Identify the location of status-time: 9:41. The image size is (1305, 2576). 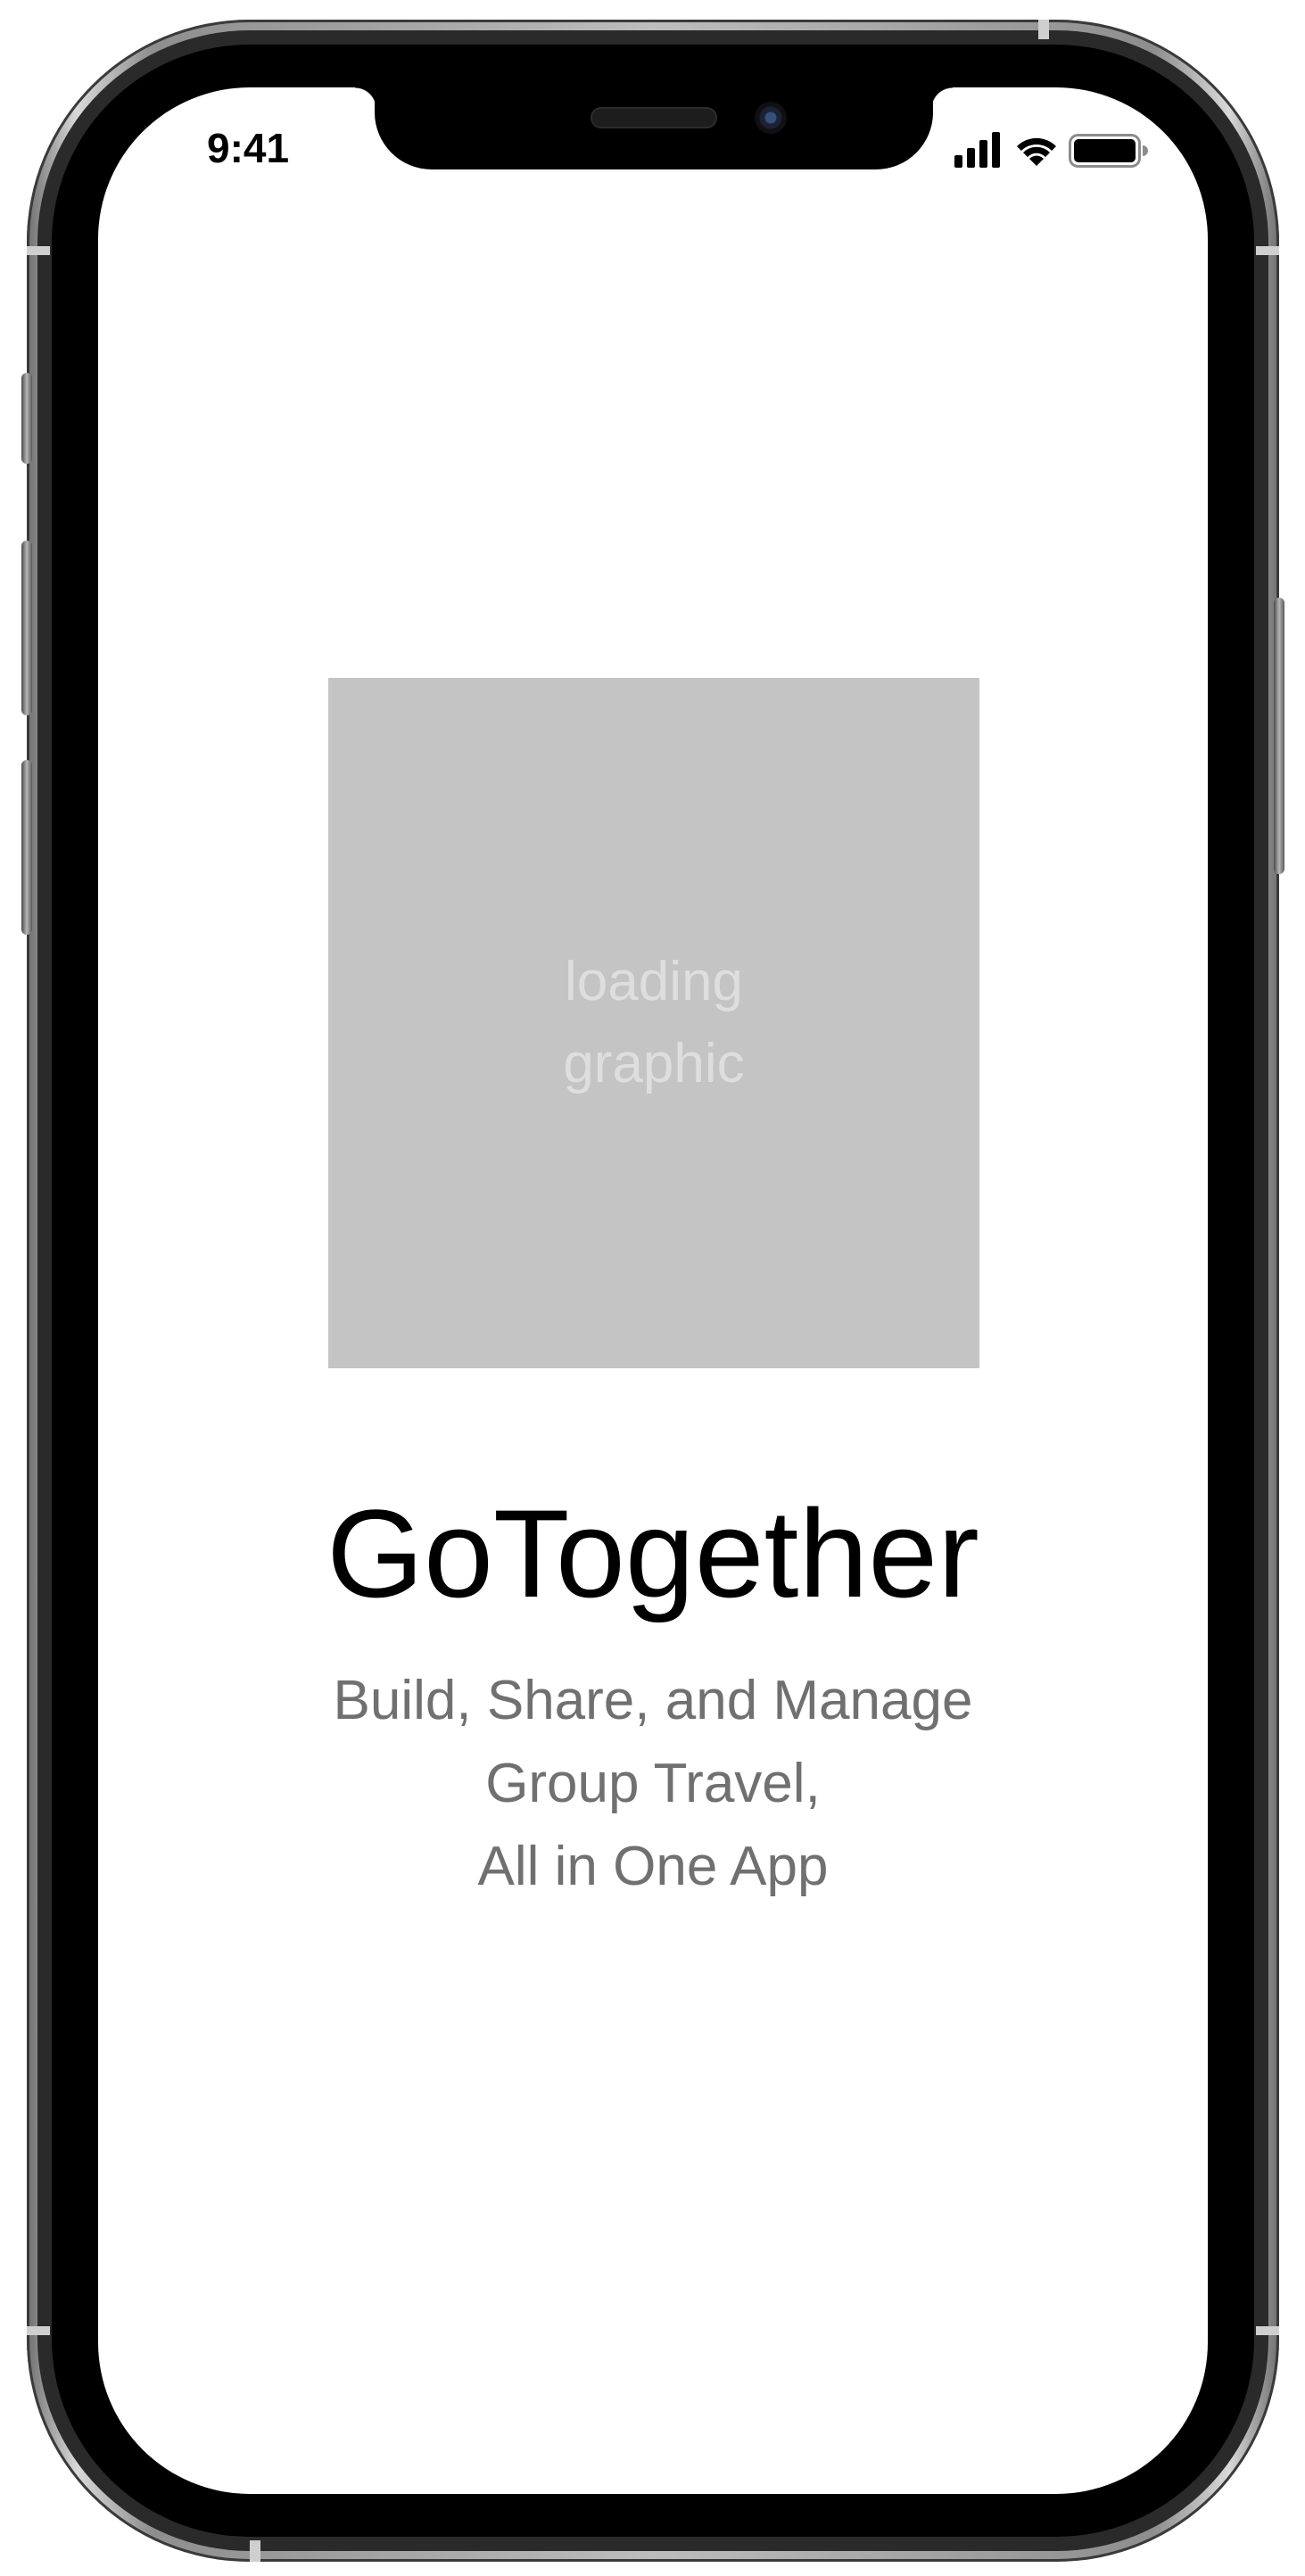
(248, 148).